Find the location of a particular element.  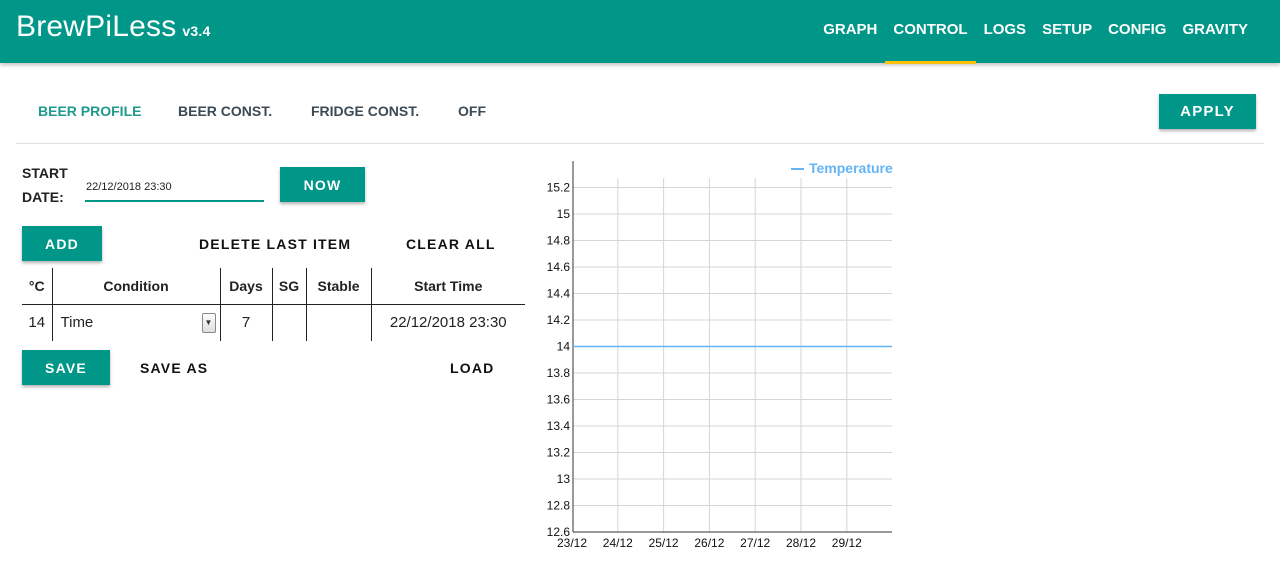

delete-last-item-button: DELETE LAST ITEM is located at coordinates (275, 244).